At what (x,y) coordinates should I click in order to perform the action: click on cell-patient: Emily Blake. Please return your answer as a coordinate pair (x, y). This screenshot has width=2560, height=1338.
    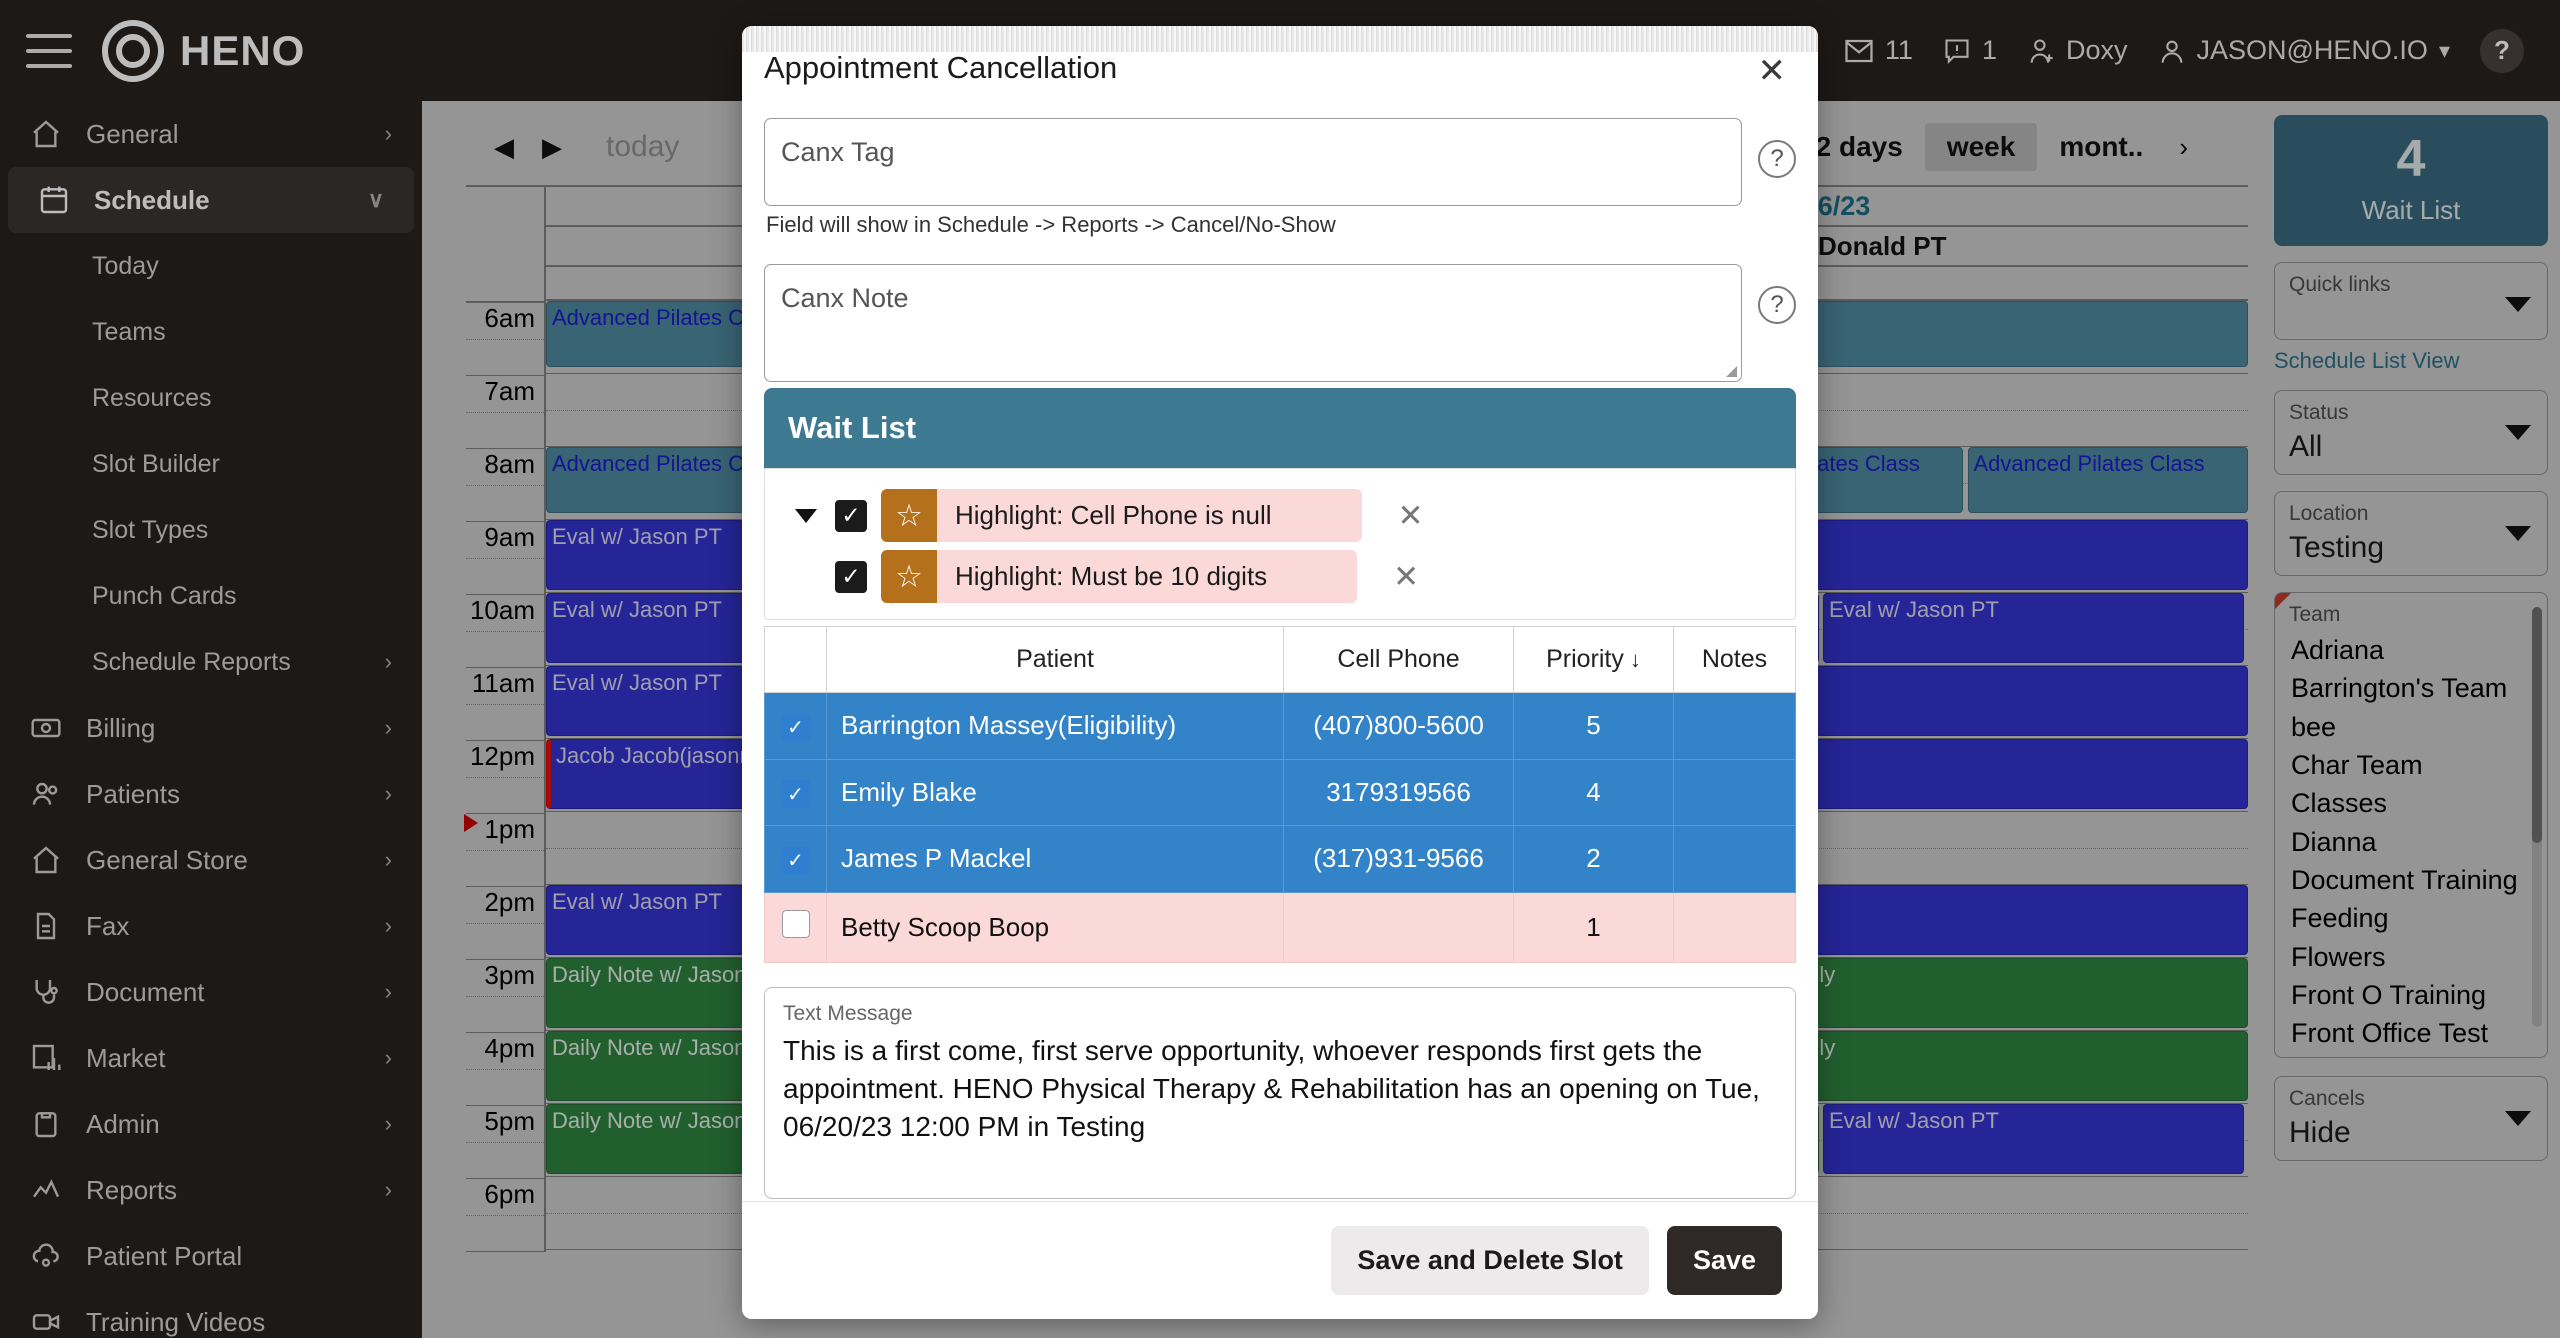
    Looking at the image, I should click on (1055, 792).